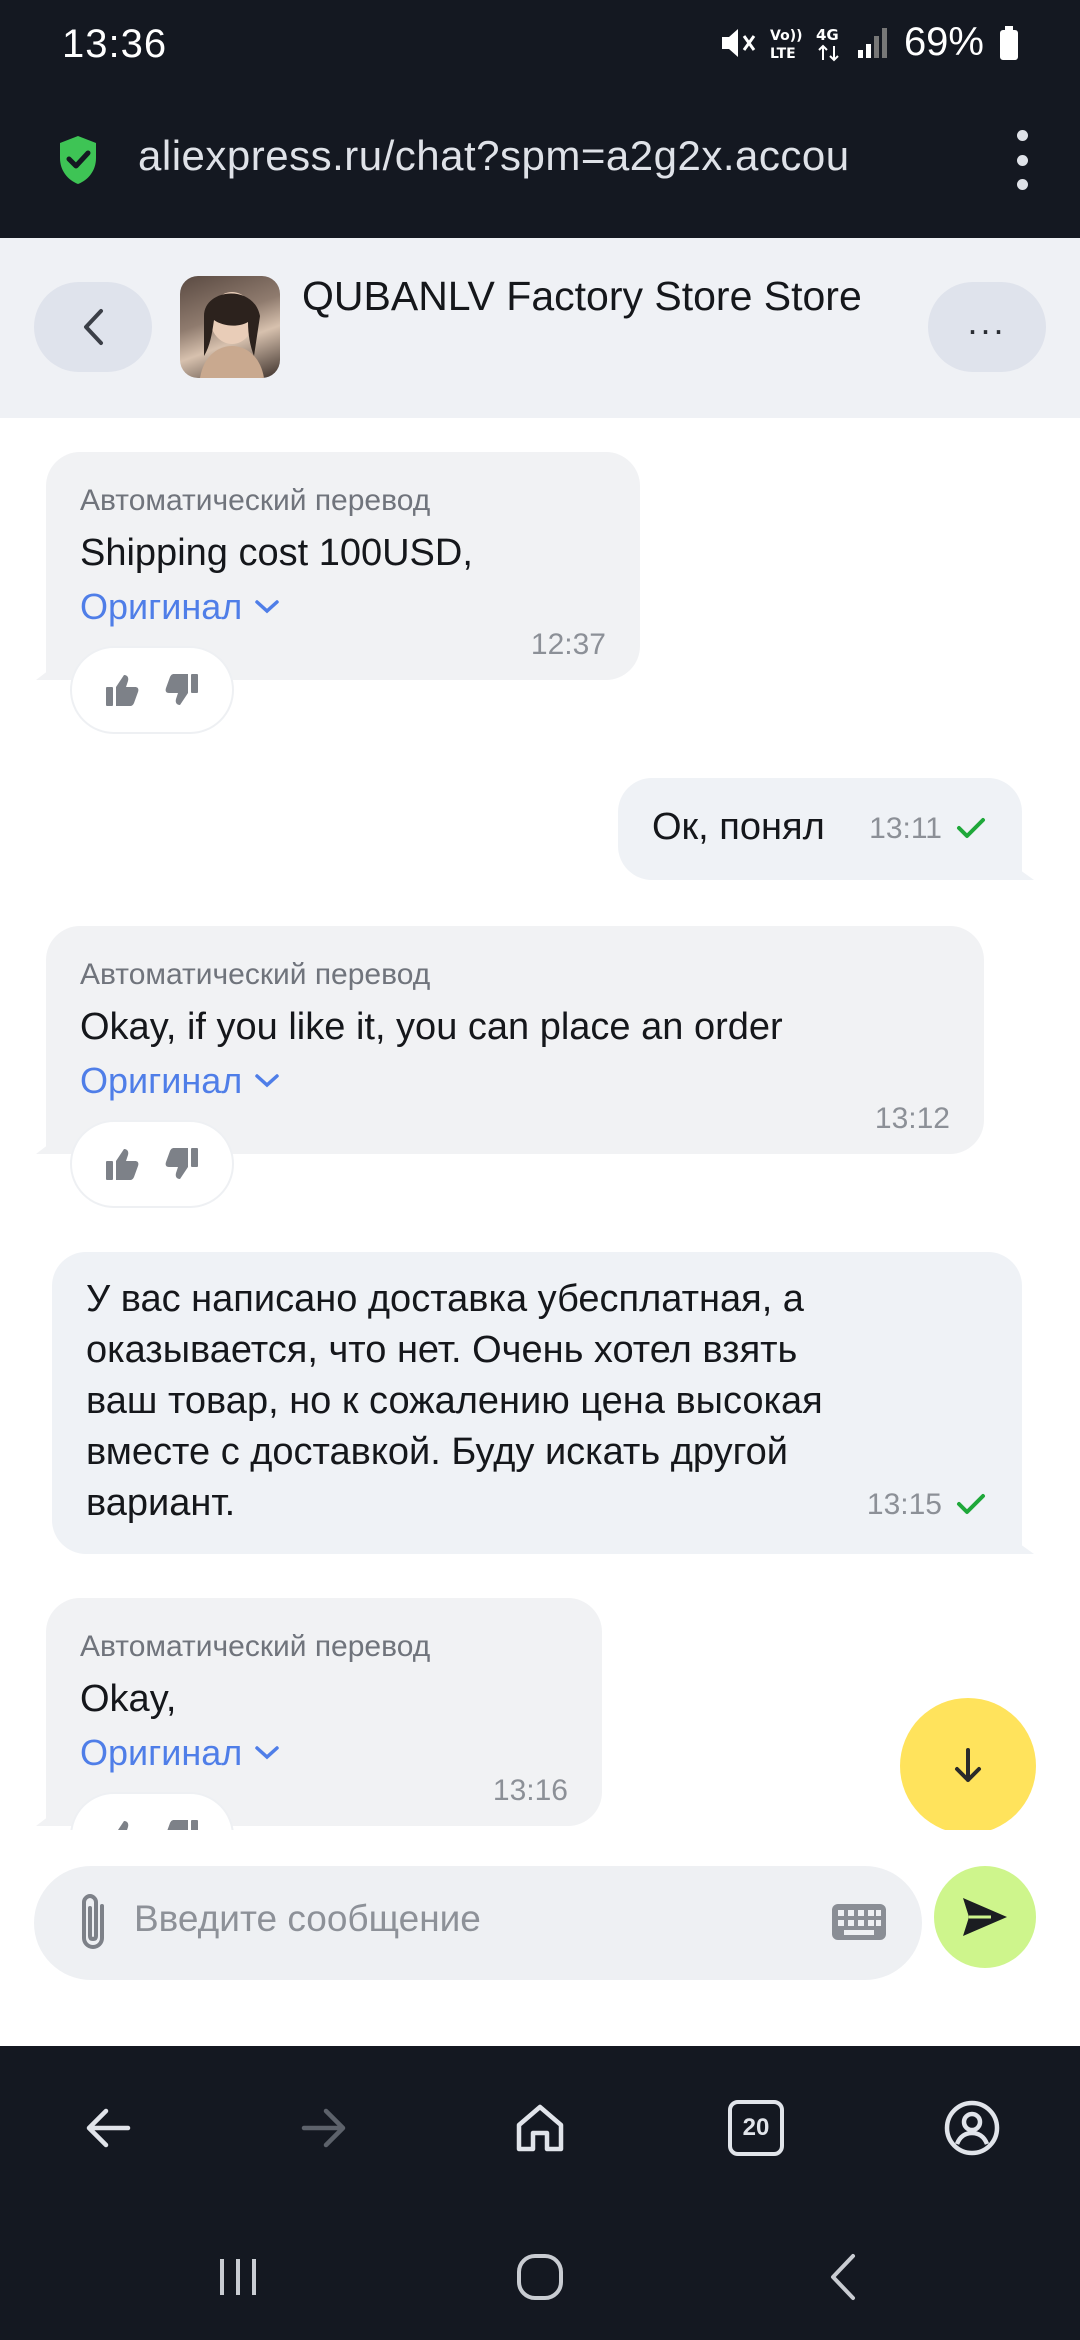  What do you see at coordinates (540, 46) in the screenshot?
I see `status-bar: 13:36 Vo)) LTE 4G 69%` at bounding box center [540, 46].